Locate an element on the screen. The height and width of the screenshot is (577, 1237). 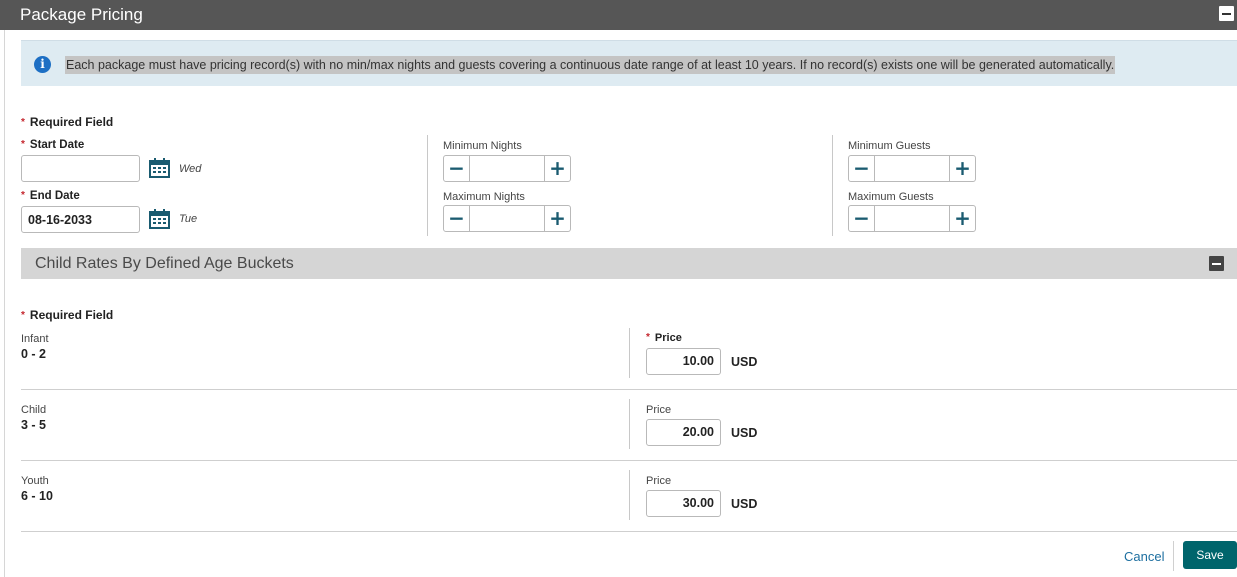
start-date-input is located at coordinates (80, 168).